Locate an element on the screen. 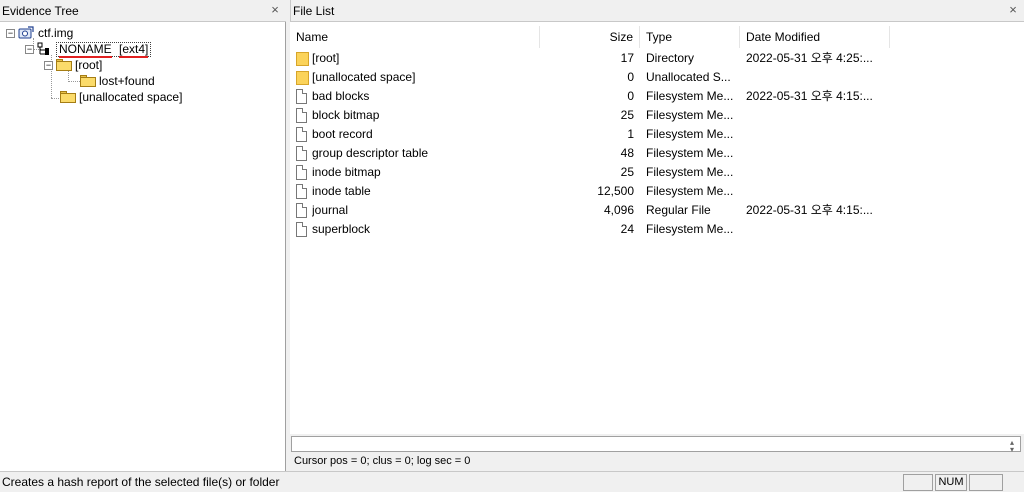 The width and height of the screenshot is (1024, 492). row-name: group descriptor table is located at coordinates (370, 153).